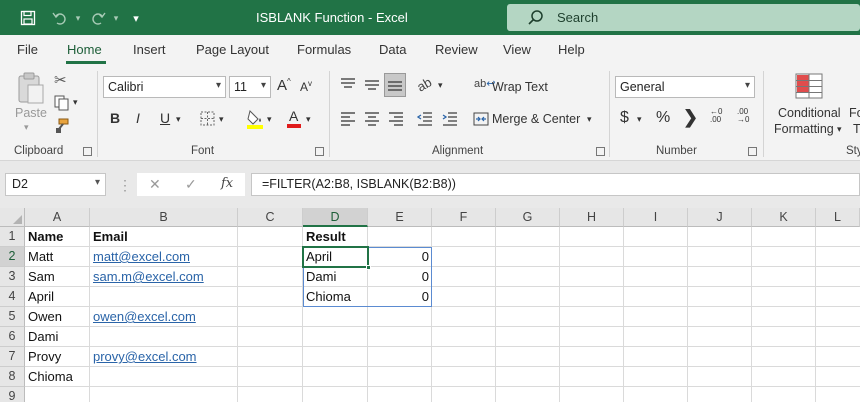 This screenshot has height=402, width=860. What do you see at coordinates (324, 49) in the screenshot?
I see `tab-formulas: Formulas` at bounding box center [324, 49].